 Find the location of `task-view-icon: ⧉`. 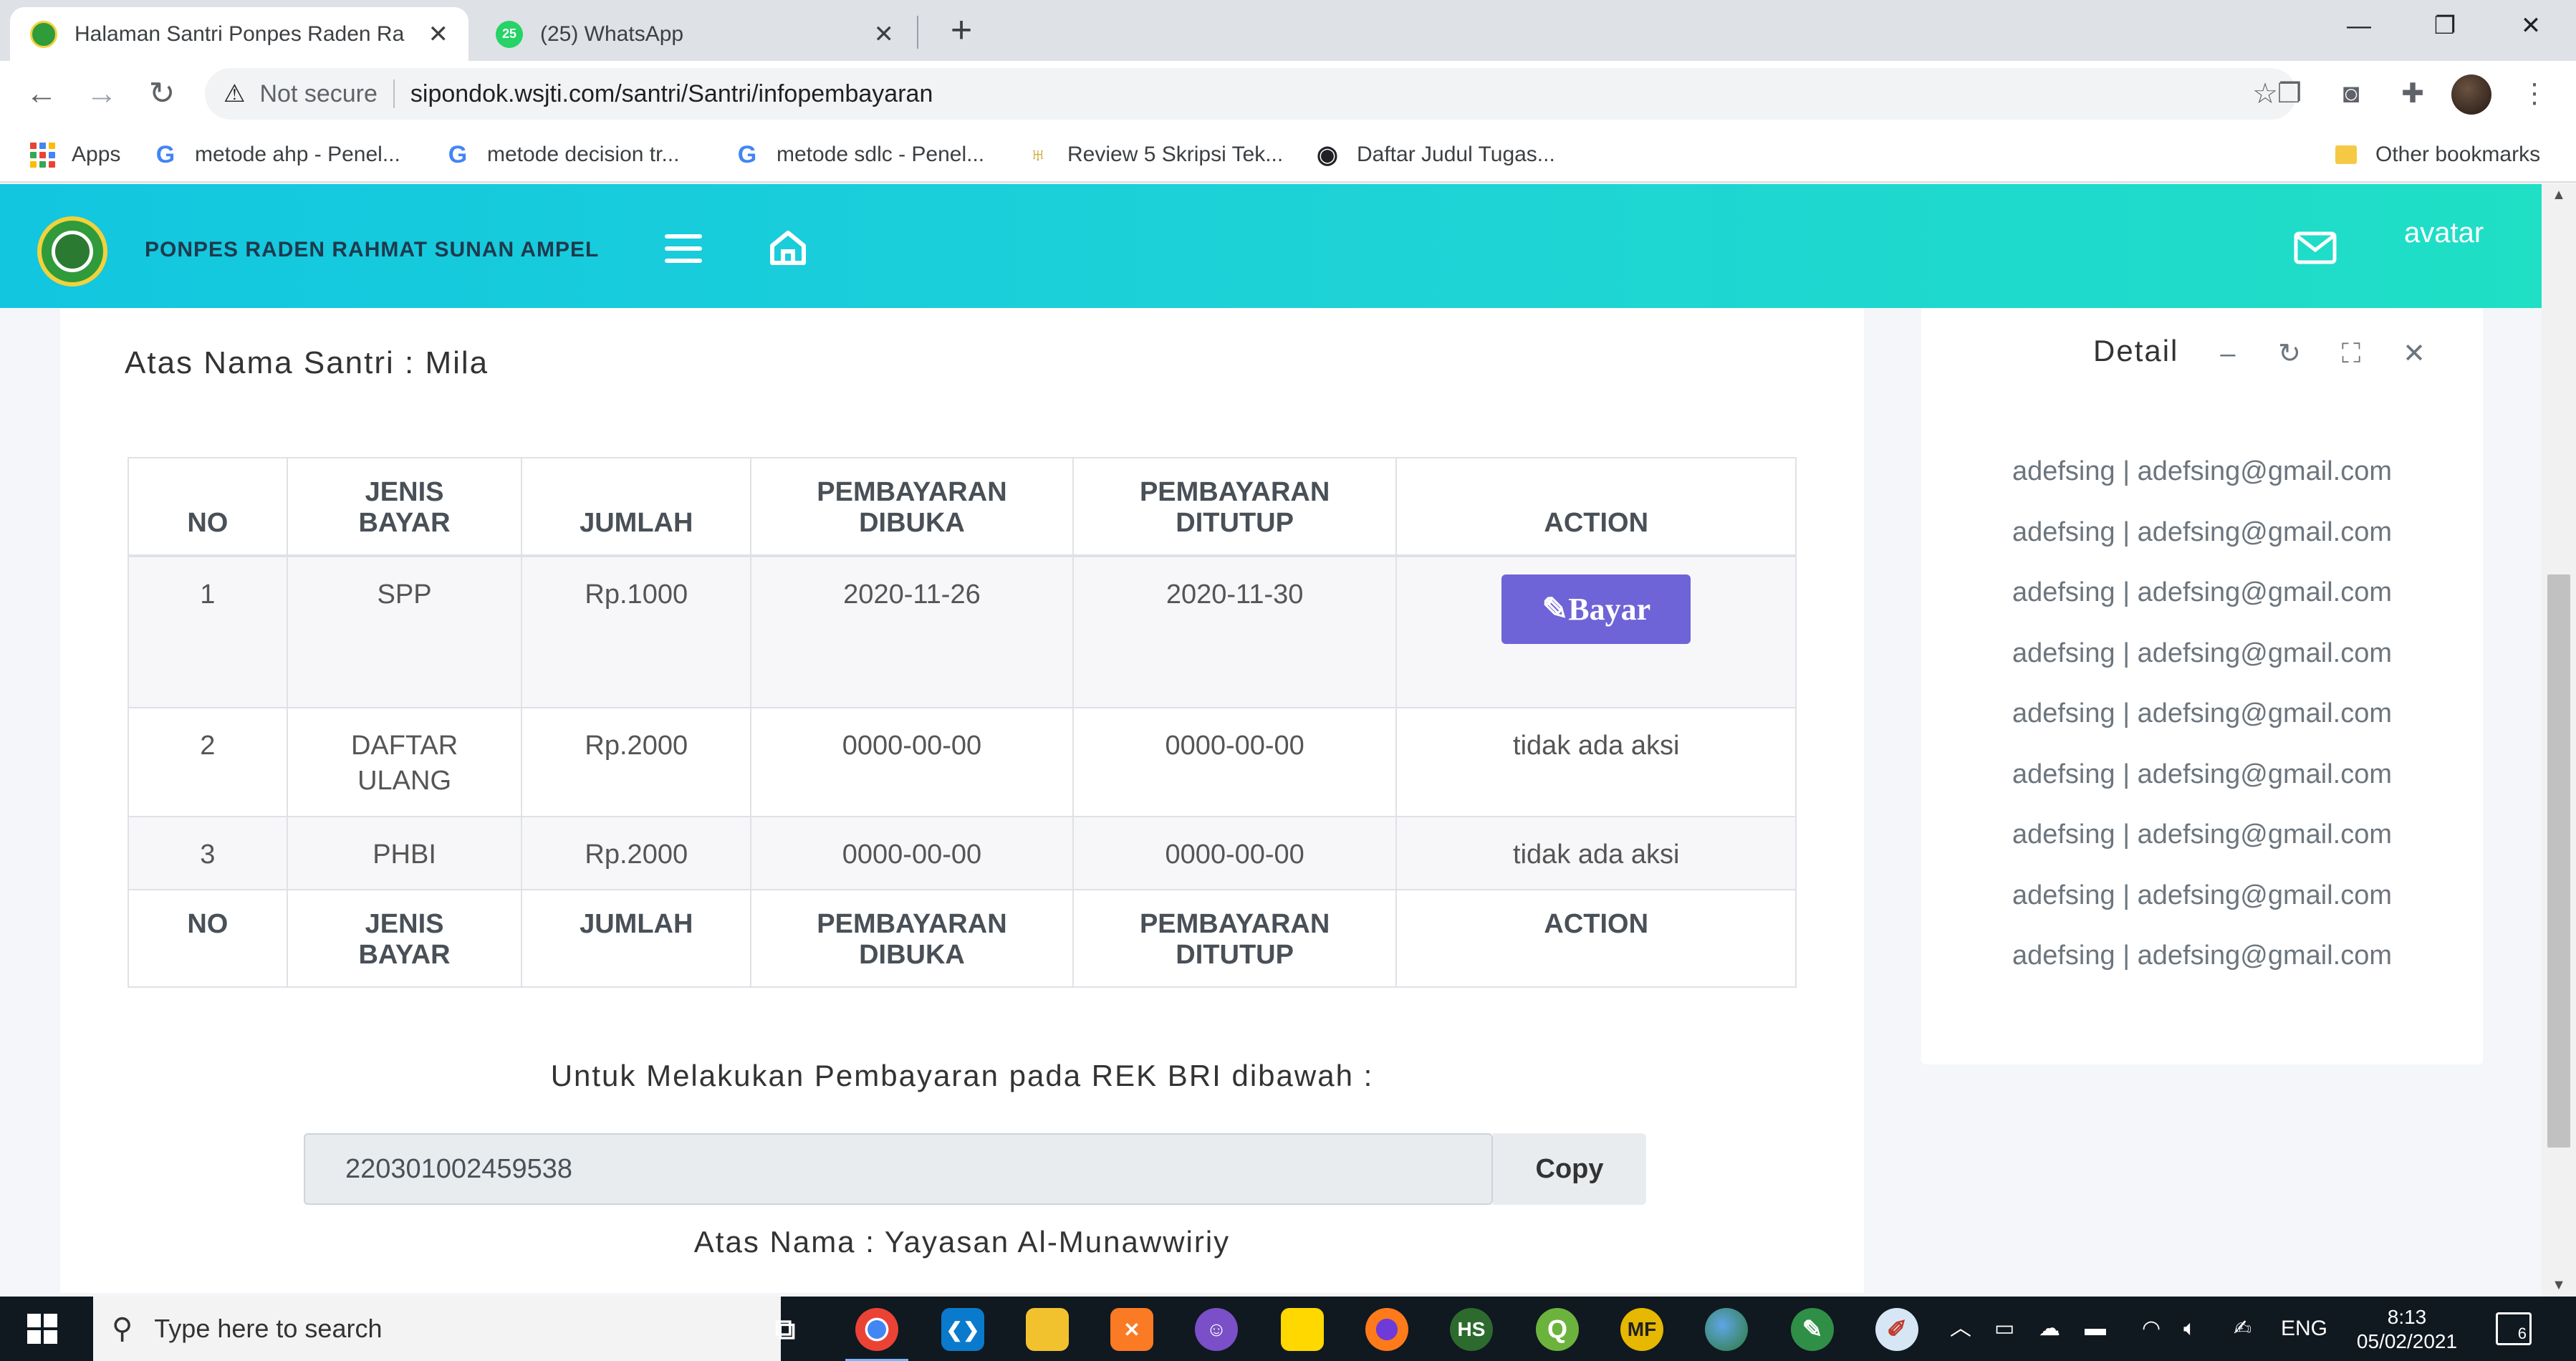

task-view-icon: ⧉ is located at coordinates (785, 1329).